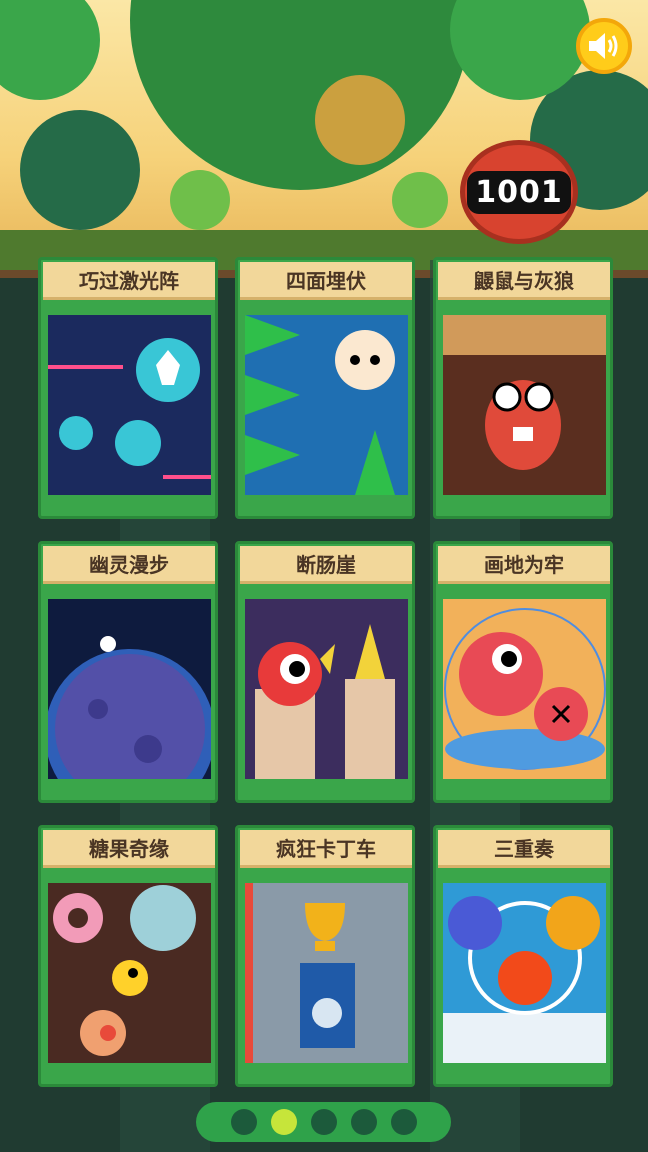 The height and width of the screenshot is (1152, 648). Describe the element at coordinates (129, 689) in the screenshot. I see `game-thumbnail-ghost` at that location.